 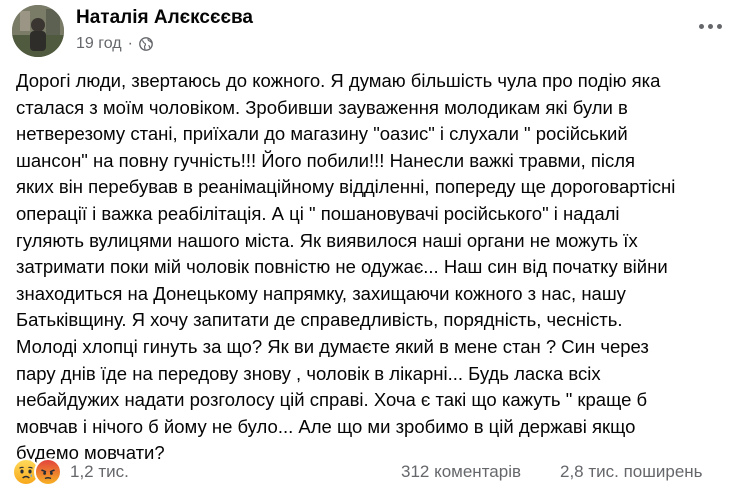 I want to click on post-time: 19 год, so click(x=99, y=44).